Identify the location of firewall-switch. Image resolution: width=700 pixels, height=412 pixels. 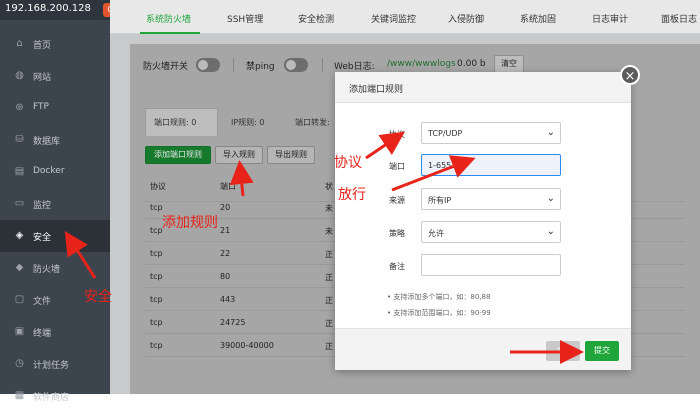
(208, 65).